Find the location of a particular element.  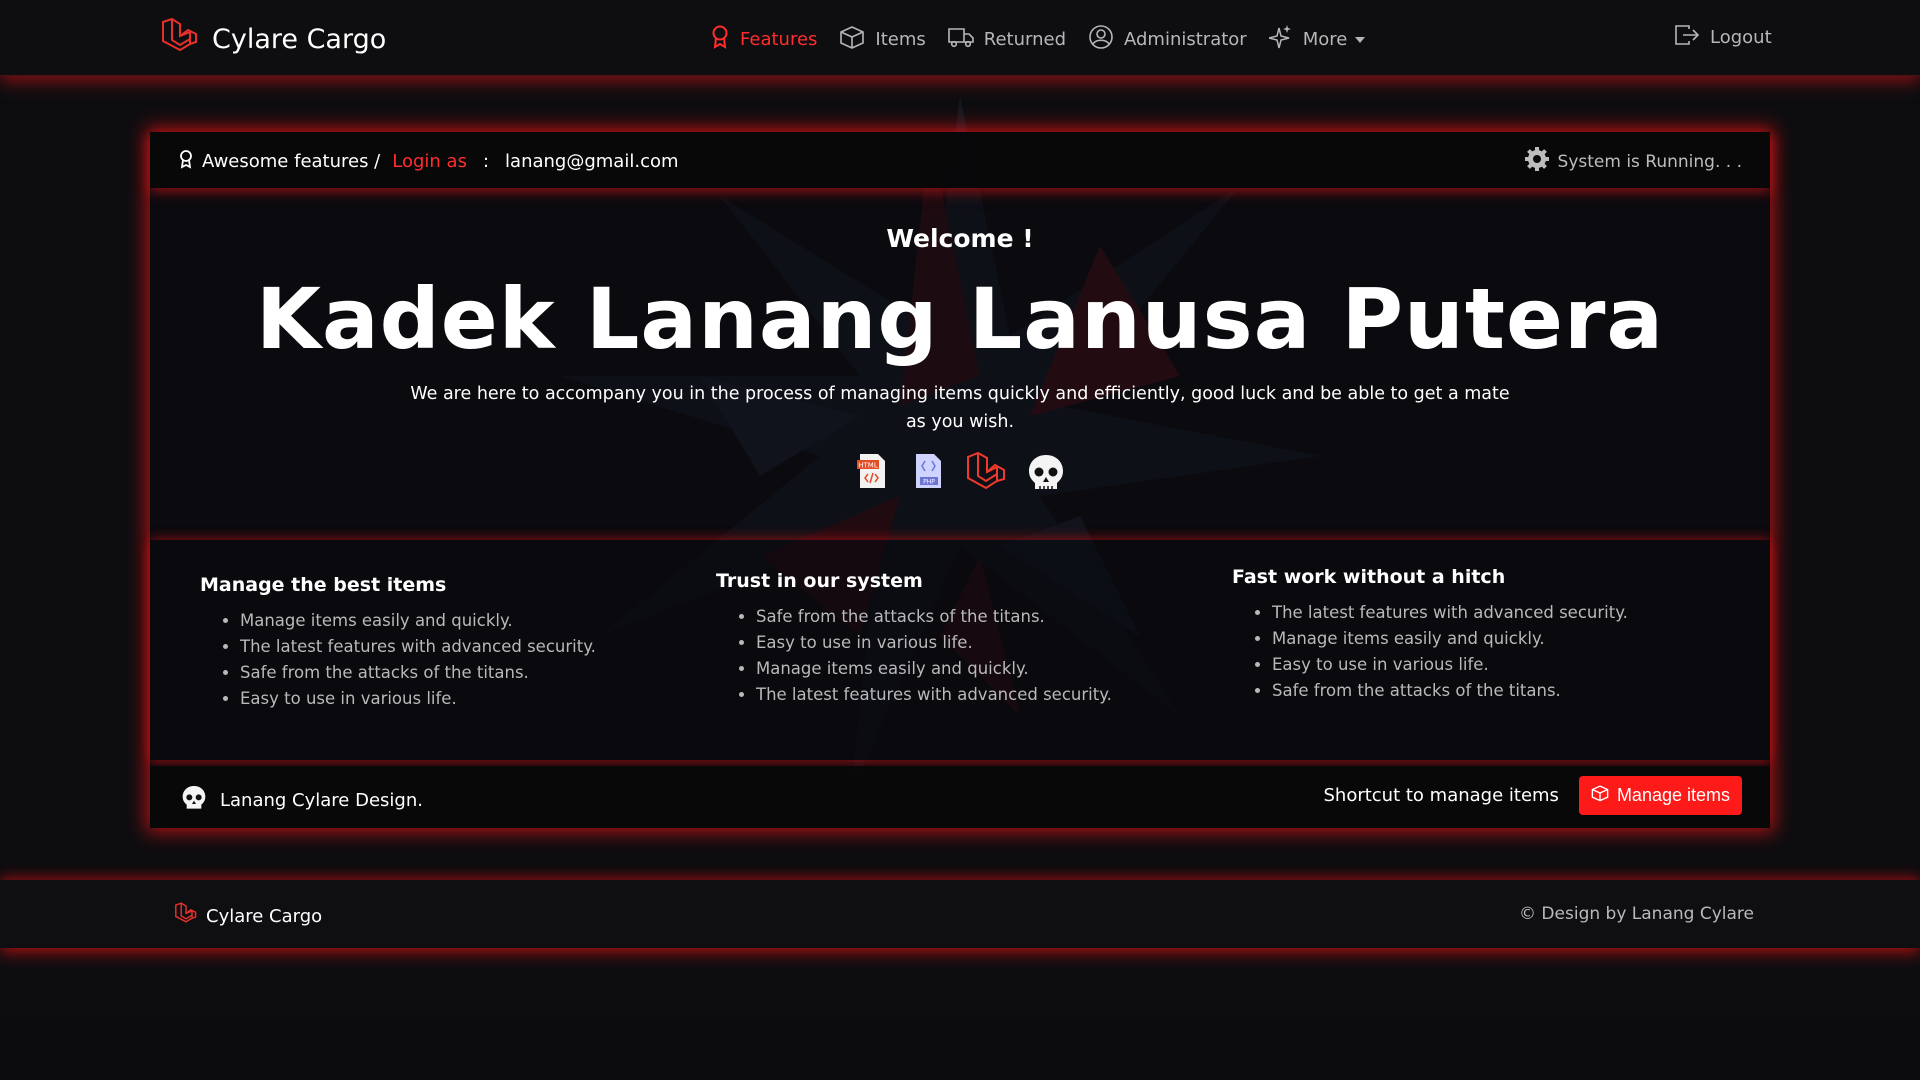

nav-item-returned: Returned is located at coordinates (1006, 39).